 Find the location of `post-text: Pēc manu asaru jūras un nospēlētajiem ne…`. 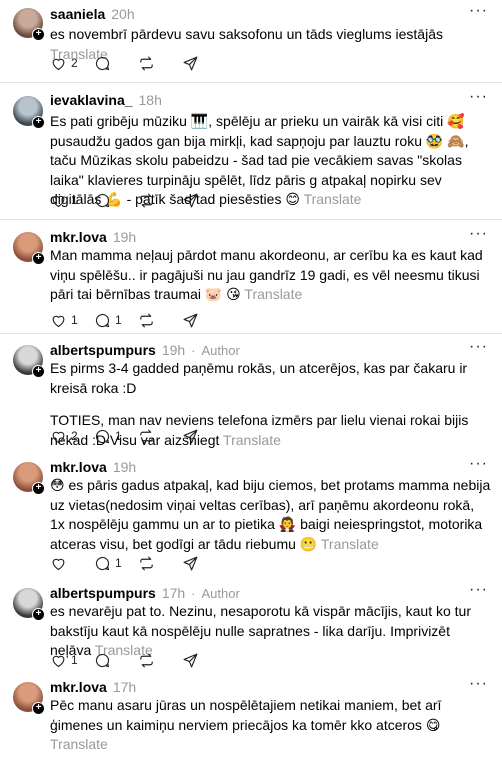

post-text: Pēc manu asaru jūras un nospēlētajiem ne… is located at coordinates (246, 715).